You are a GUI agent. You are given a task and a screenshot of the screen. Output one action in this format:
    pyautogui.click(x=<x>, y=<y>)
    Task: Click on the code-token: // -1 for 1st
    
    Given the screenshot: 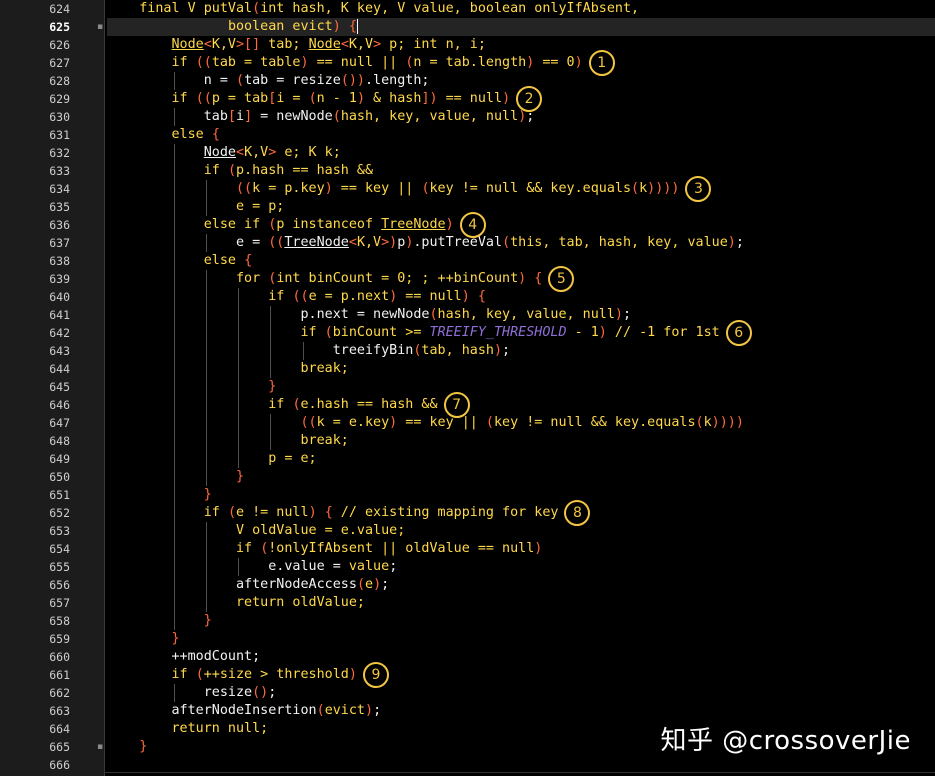 What is the action you would take?
    pyautogui.click(x=663, y=332)
    